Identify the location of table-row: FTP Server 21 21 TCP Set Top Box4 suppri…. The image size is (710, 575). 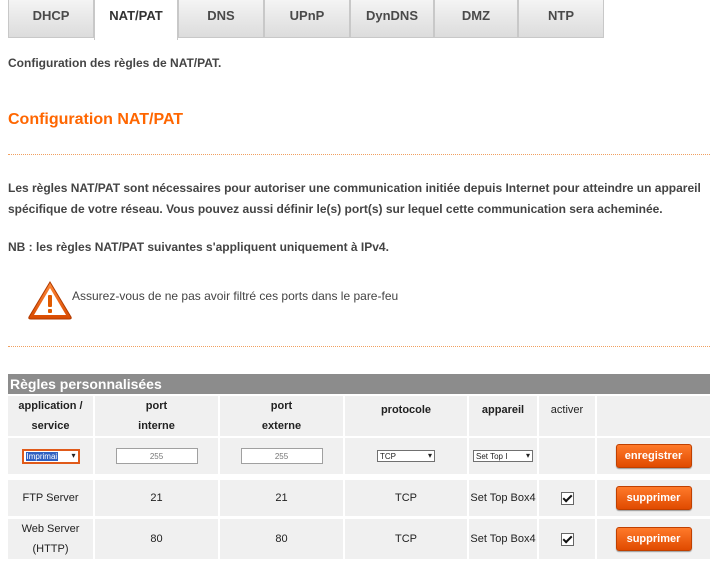
(359, 498).